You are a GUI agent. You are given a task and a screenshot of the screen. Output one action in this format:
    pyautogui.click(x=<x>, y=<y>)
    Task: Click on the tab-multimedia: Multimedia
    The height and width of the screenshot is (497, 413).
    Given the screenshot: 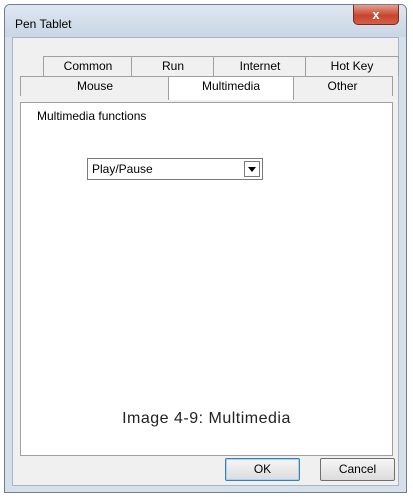 What is the action you would take?
    pyautogui.click(x=231, y=88)
    